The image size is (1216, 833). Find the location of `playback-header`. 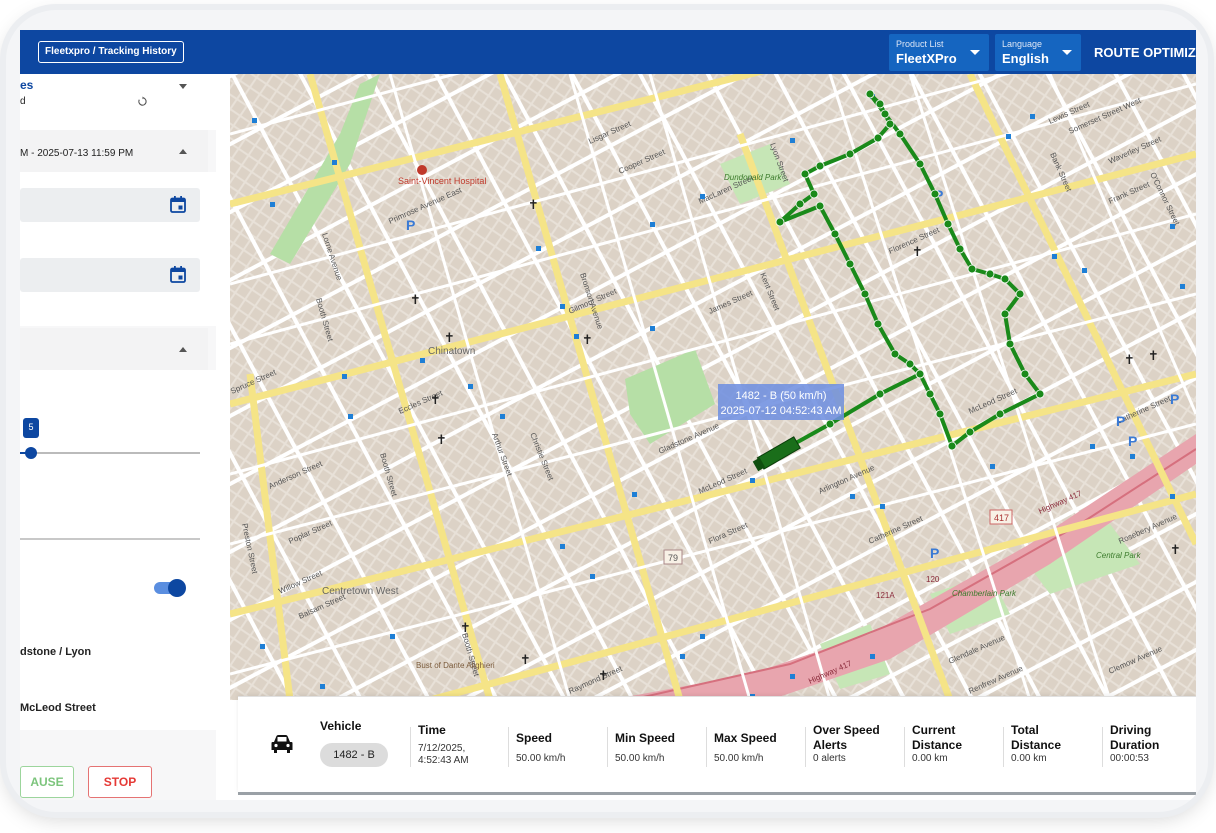

playback-header is located at coordinates (114, 349).